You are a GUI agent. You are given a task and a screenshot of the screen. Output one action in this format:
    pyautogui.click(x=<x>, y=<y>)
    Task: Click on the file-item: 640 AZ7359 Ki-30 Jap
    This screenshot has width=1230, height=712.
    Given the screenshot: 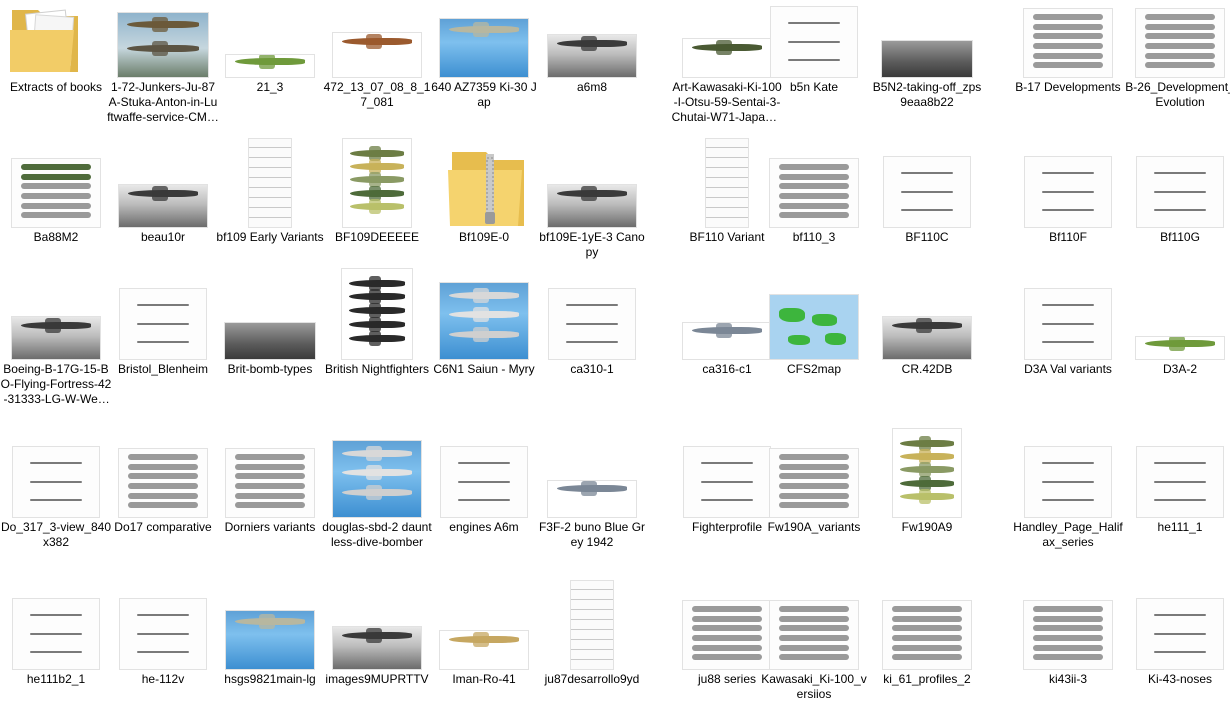 What is the action you would take?
    pyautogui.click(x=484, y=54)
    